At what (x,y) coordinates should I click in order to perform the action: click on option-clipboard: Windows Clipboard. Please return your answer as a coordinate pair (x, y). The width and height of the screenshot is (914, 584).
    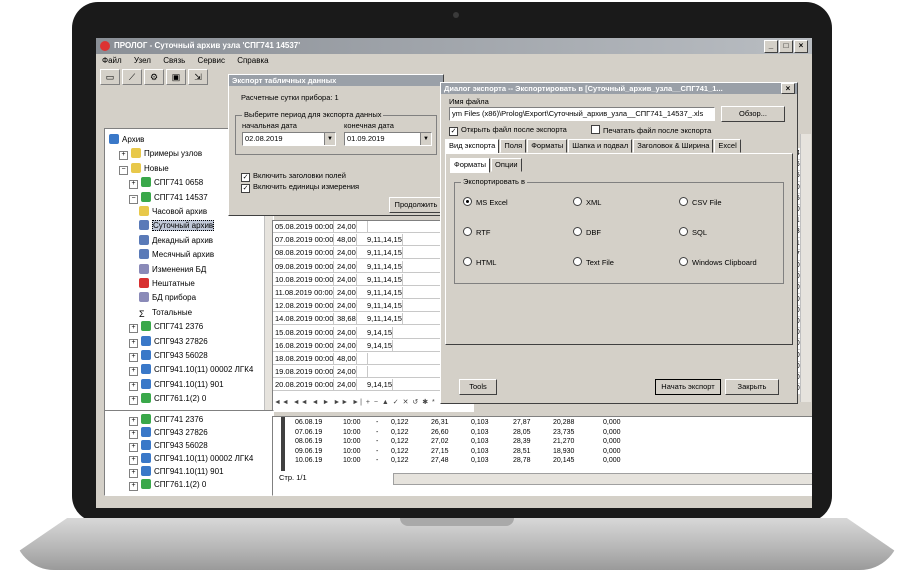
    Looking at the image, I should click on (718, 262).